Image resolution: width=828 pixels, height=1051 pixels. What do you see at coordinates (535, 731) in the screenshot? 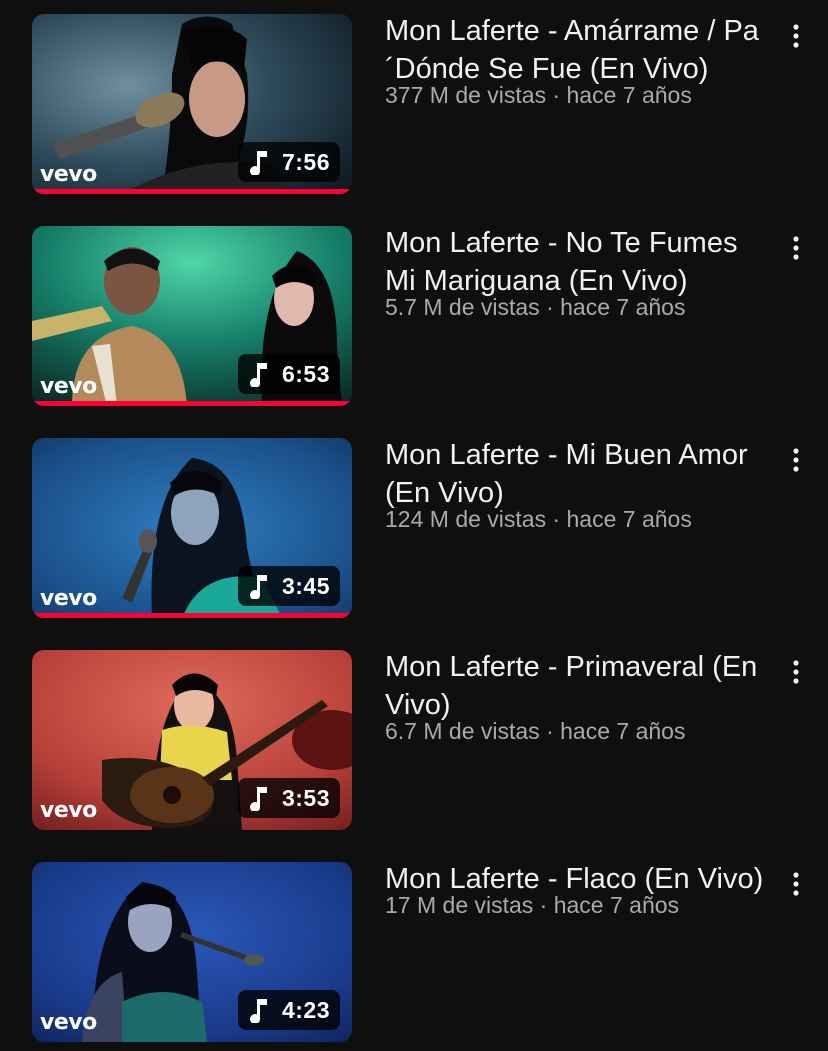
I see `video-meta: 6.7 M de vistas · hace 7 años` at bounding box center [535, 731].